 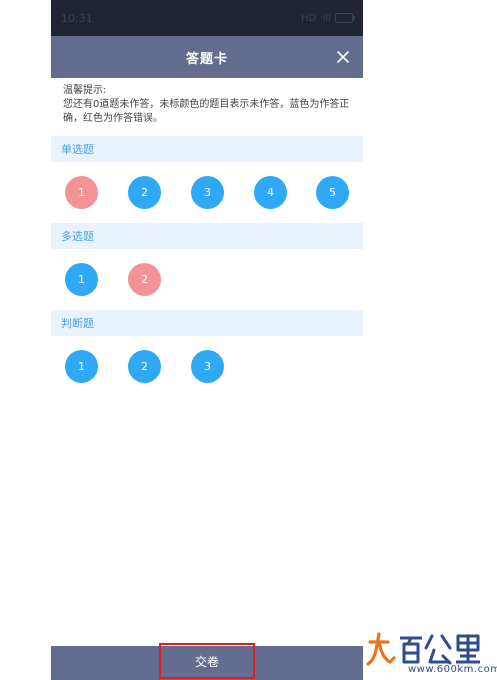 I want to click on section-title: 多选题, so click(x=77, y=236).